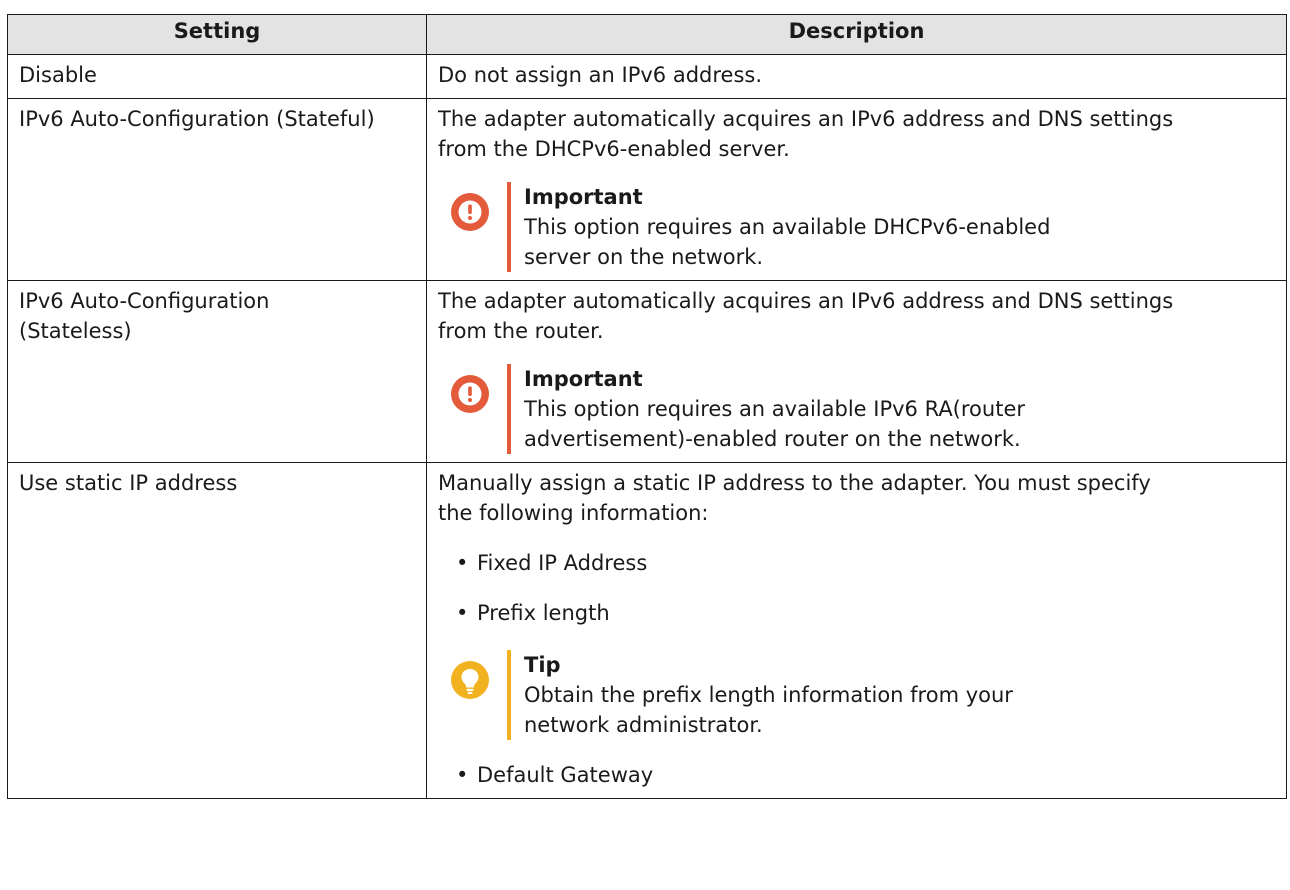 Image resolution: width=1290 pixels, height=890 pixels. Describe the element at coordinates (197, 119) in the screenshot. I see `setting-label: IPv6 Auto-Configuration (Stateful)` at that location.